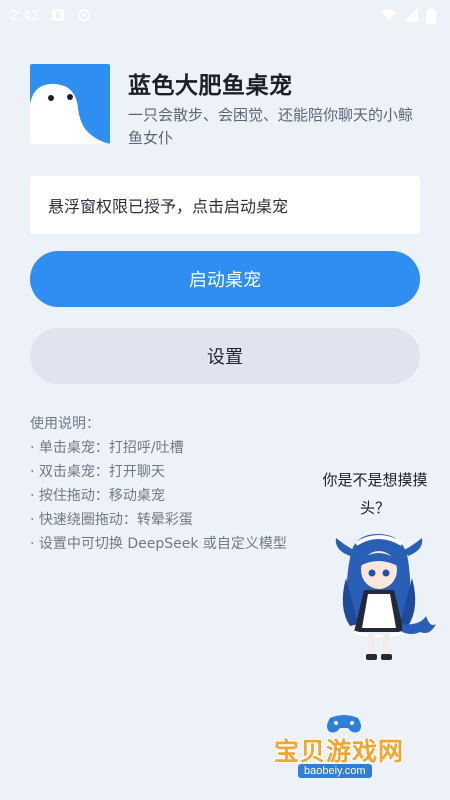 The image size is (450, 800). What do you see at coordinates (111, 520) in the screenshot?
I see `instruction-item: · 快速绕圈拖动：转晕彩蛋` at bounding box center [111, 520].